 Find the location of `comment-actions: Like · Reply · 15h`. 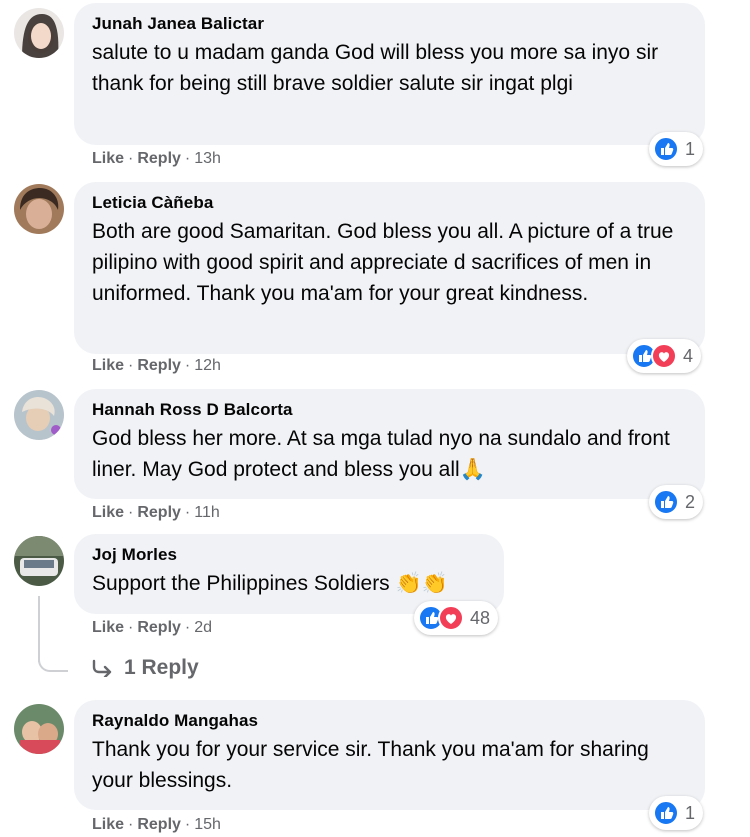

comment-actions: Like · Reply · 15h is located at coordinates (156, 824).